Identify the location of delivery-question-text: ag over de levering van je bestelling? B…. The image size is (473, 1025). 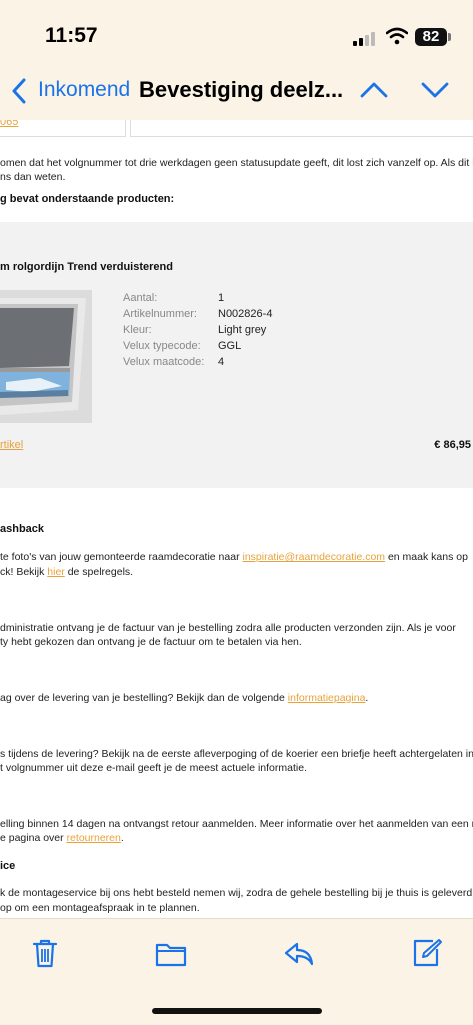
(144, 698).